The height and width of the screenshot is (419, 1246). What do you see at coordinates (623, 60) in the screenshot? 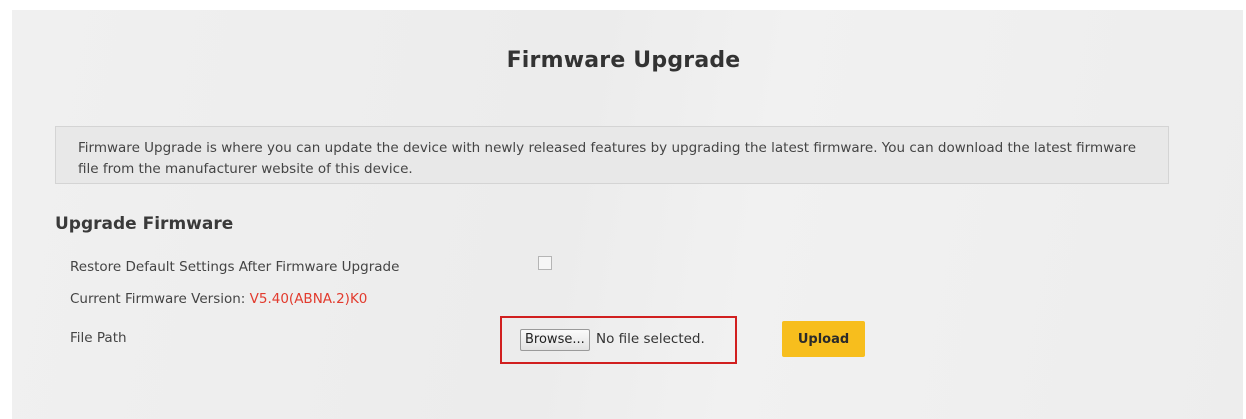
I see `page-title: Firmware Upgrade` at bounding box center [623, 60].